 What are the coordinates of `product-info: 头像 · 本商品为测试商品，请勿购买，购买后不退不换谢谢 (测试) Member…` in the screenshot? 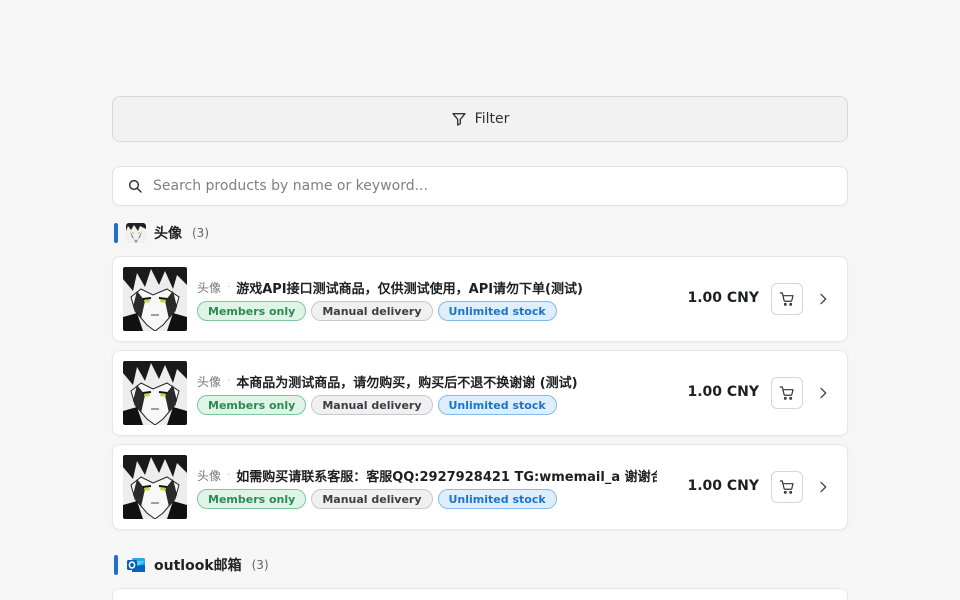 It's located at (427, 393).